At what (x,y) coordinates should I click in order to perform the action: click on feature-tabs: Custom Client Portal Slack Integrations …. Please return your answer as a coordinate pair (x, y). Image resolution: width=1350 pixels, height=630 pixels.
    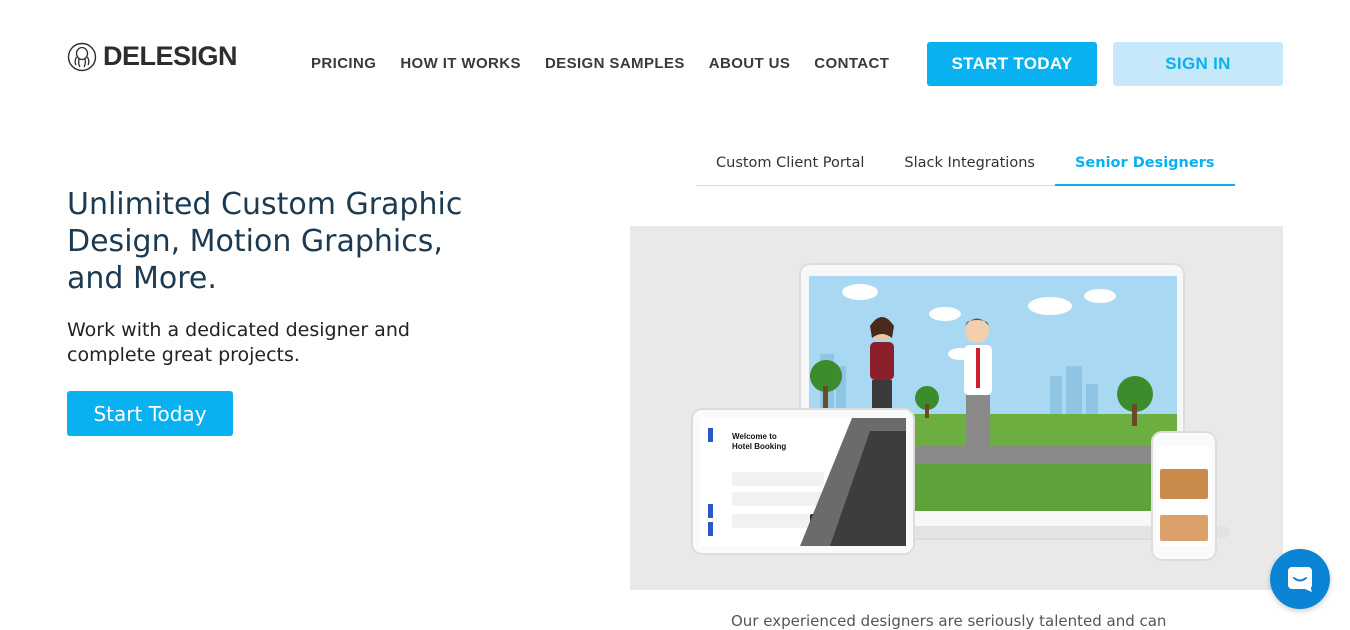
    Looking at the image, I should click on (965, 163).